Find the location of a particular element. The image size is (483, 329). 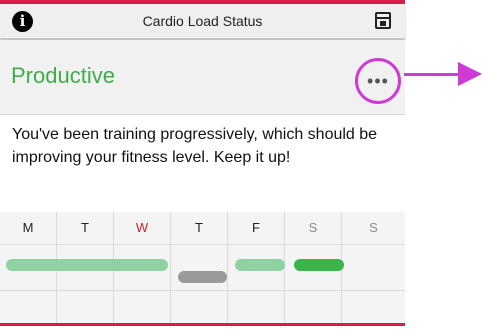

callout-arrow-line is located at coordinates (433, 74).